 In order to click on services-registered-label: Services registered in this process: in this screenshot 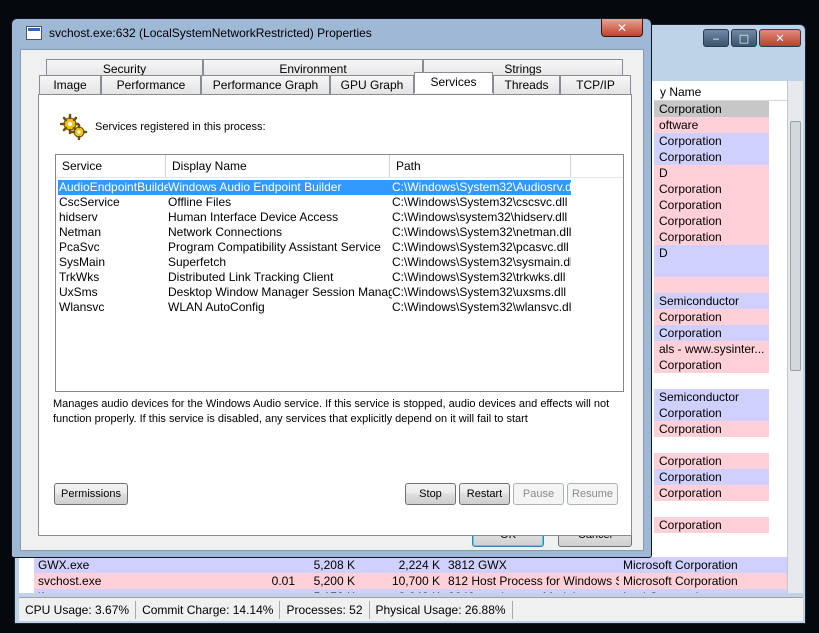, I will do `click(180, 127)`.